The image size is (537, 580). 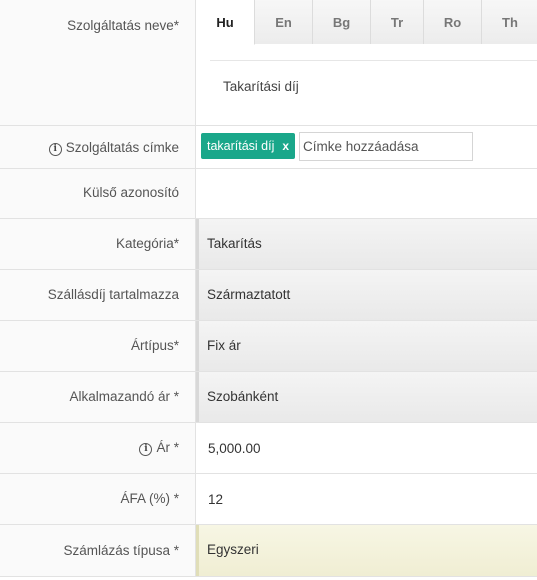 I want to click on vat-field: 12, so click(x=366, y=499).